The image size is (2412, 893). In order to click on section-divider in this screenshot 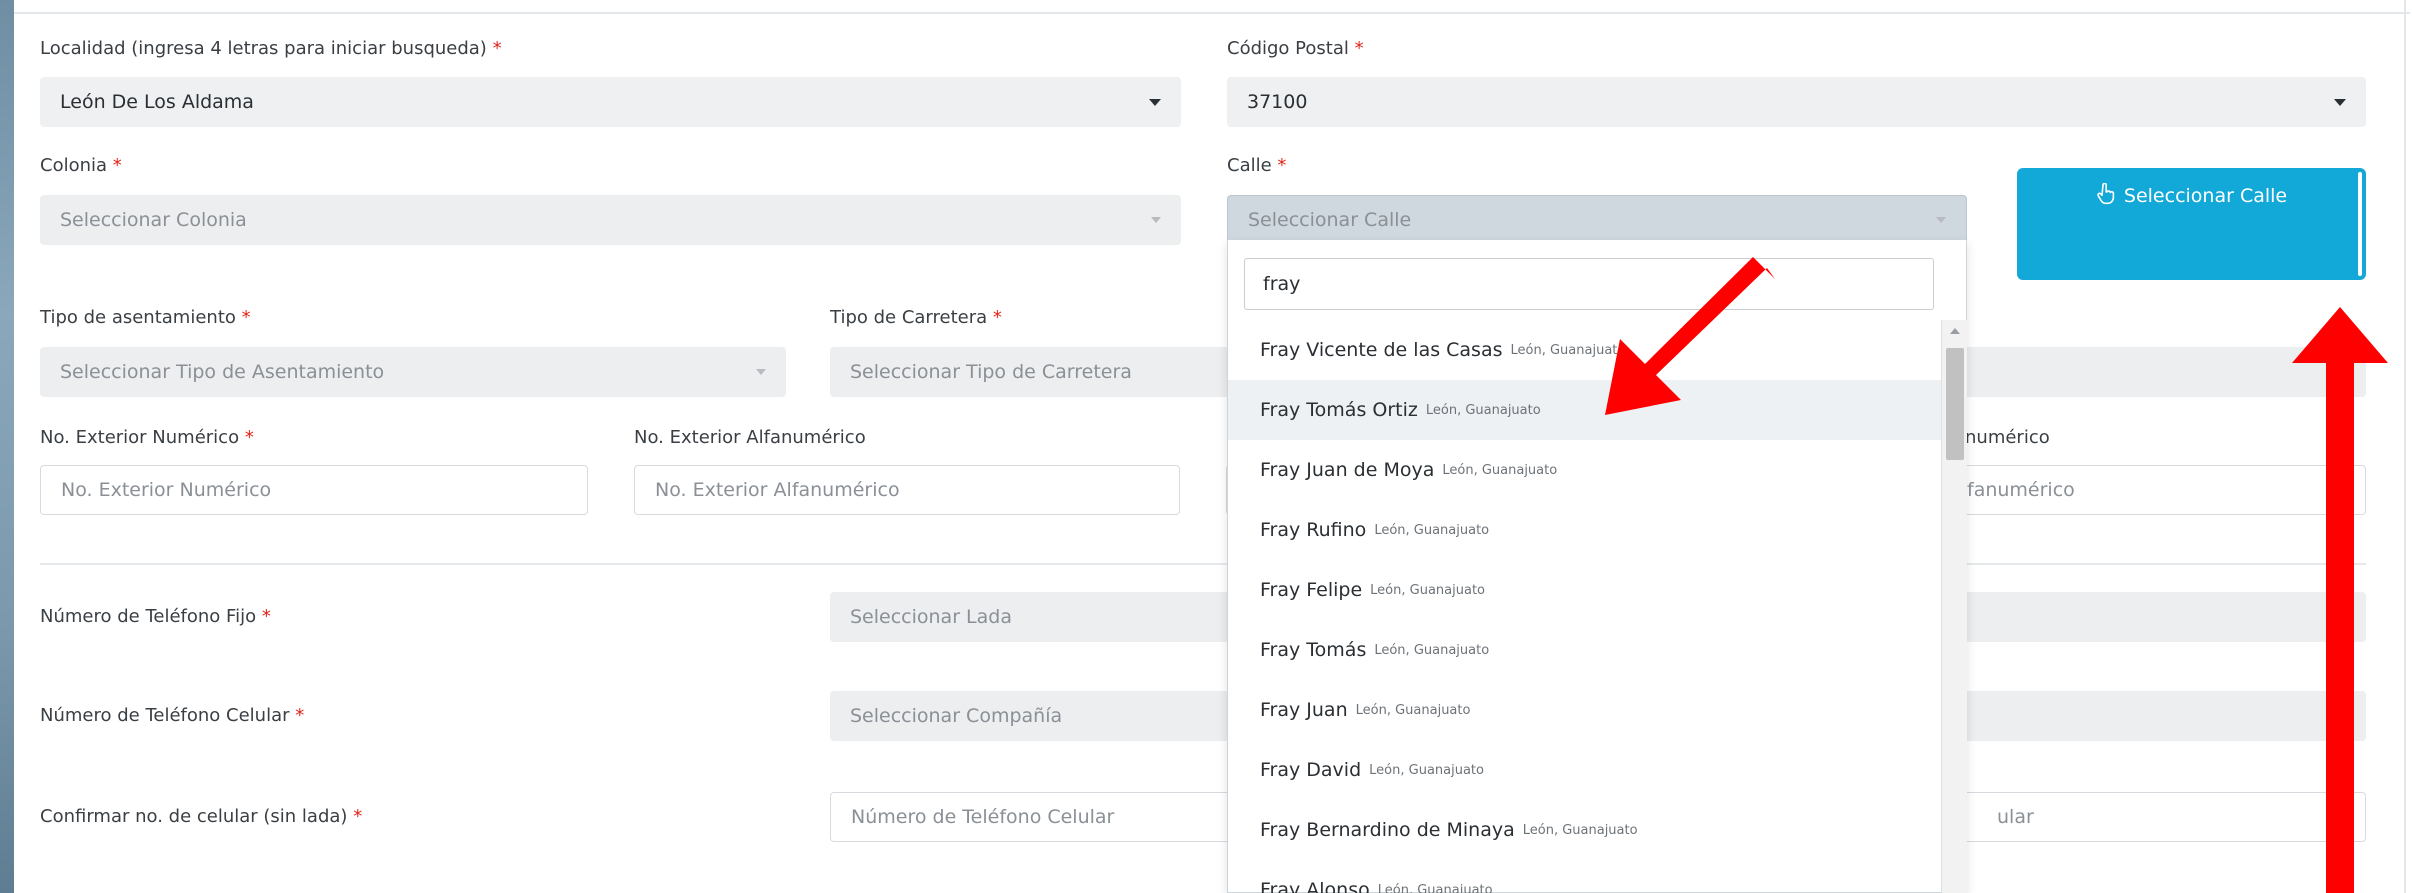, I will do `click(1203, 564)`.